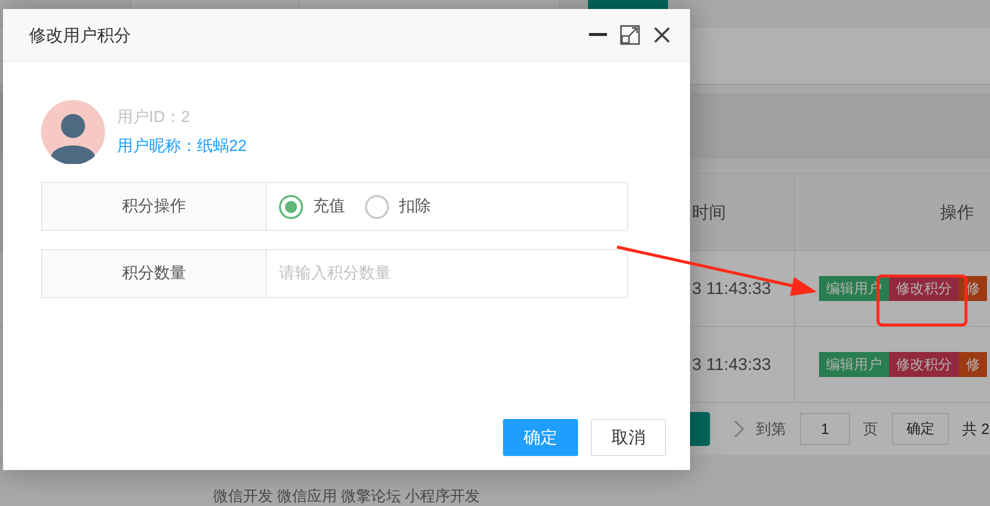 The height and width of the screenshot is (506, 990). What do you see at coordinates (870, 429) in the screenshot?
I see `page-unit: 页` at bounding box center [870, 429].